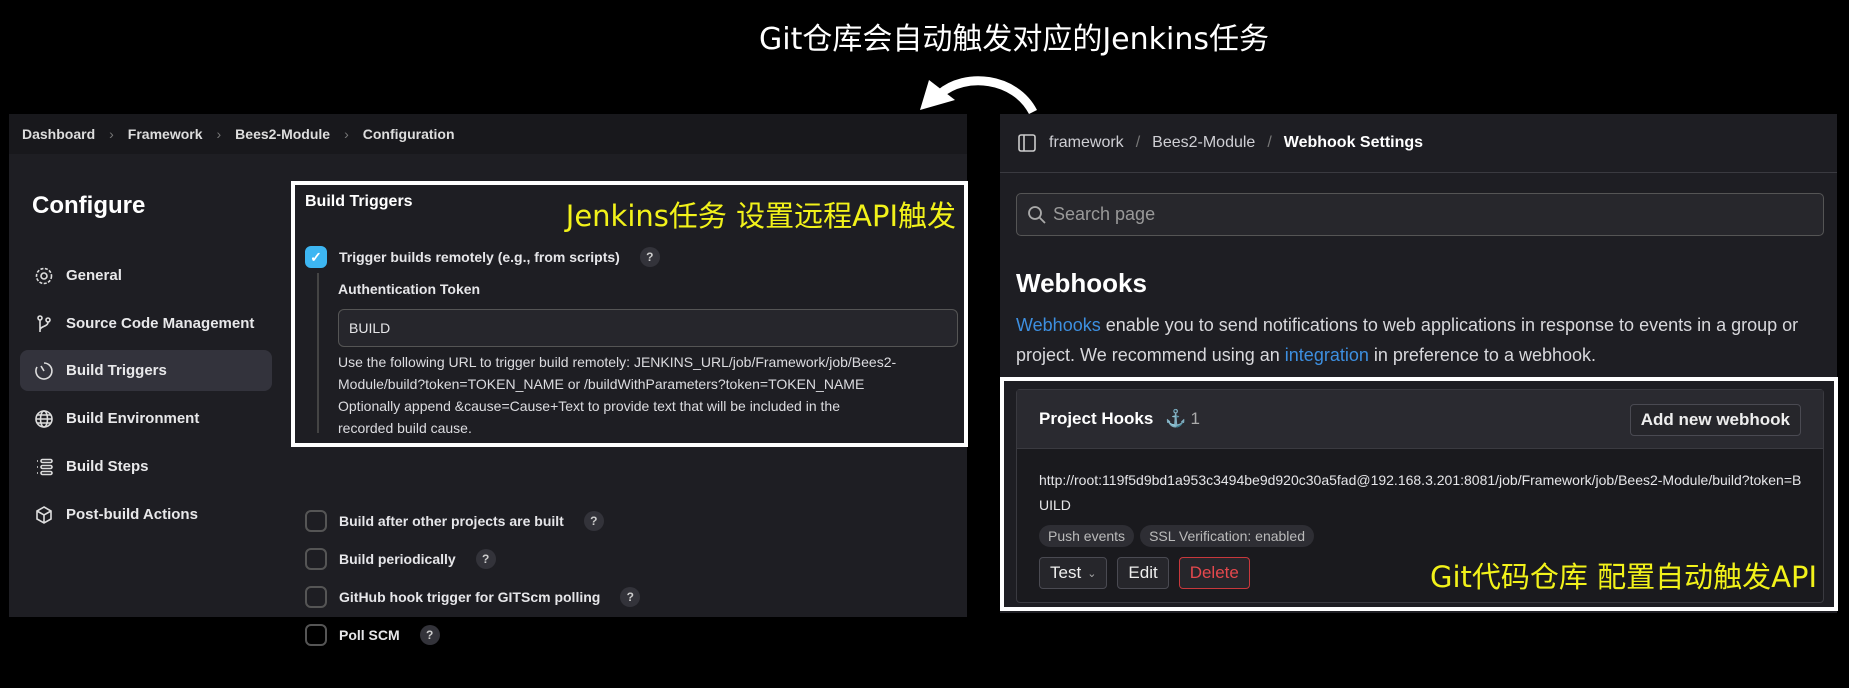 Image resolution: width=1849 pixels, height=688 pixels. What do you see at coordinates (318, 353) in the screenshot?
I see `divider` at bounding box center [318, 353].